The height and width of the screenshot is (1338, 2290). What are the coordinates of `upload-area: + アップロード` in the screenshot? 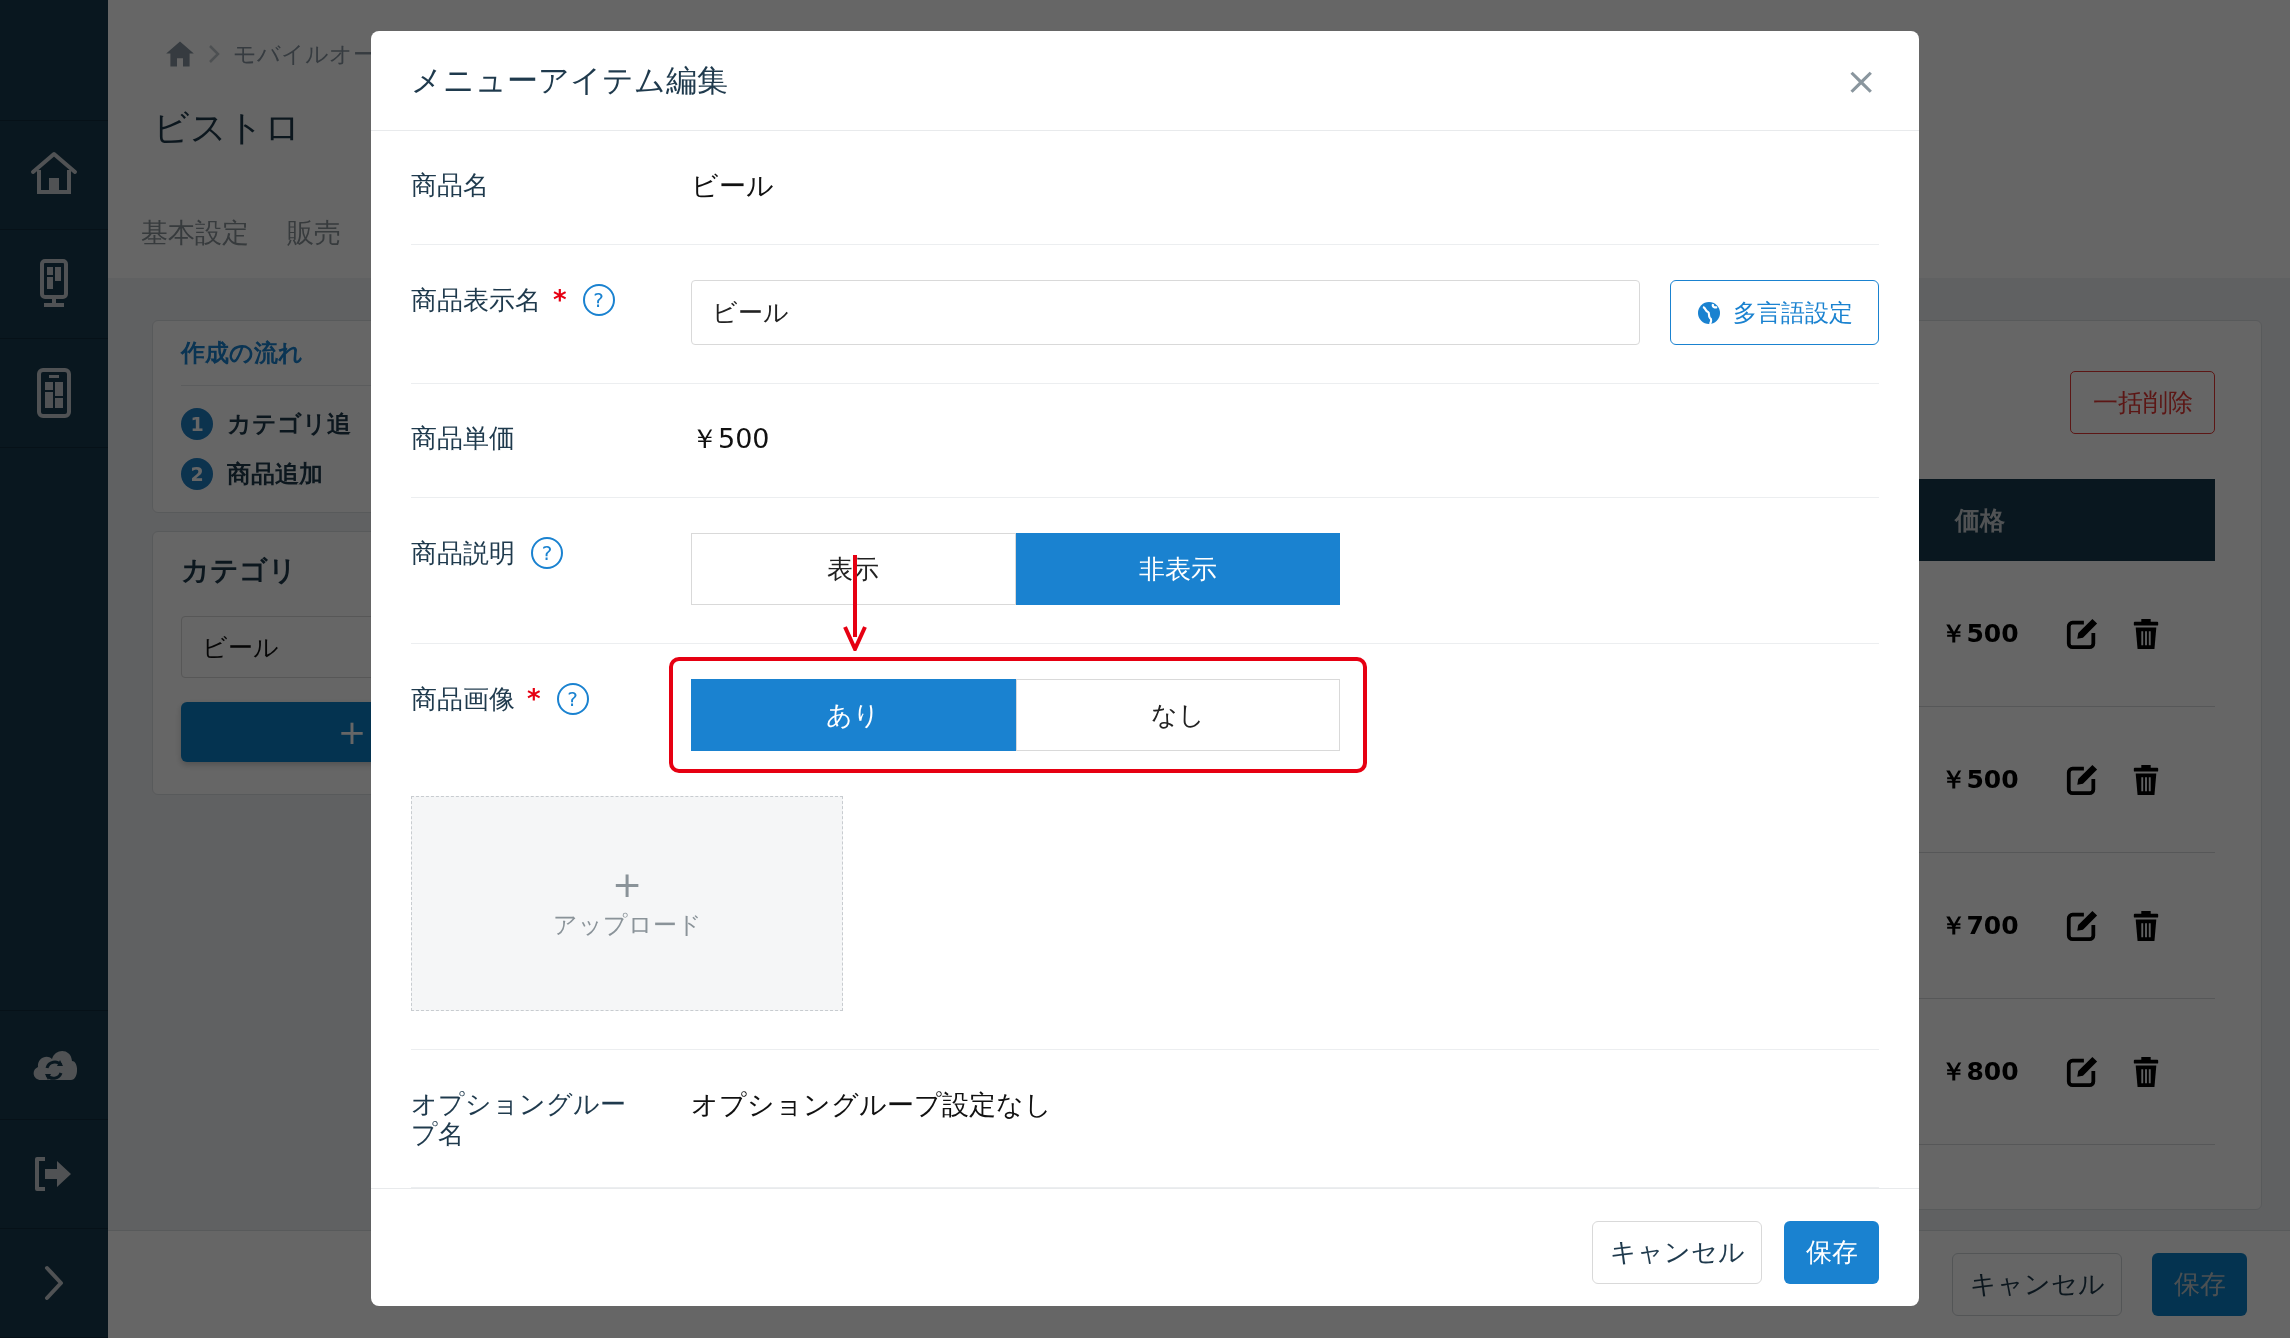 It's located at (627, 903).